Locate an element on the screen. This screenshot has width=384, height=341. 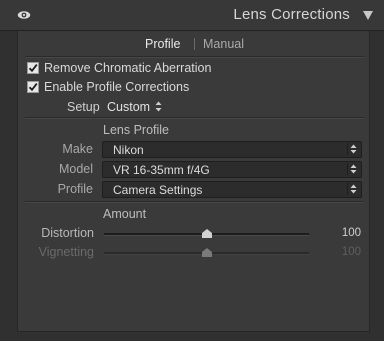
distortion-value: 100 is located at coordinates (341, 233).